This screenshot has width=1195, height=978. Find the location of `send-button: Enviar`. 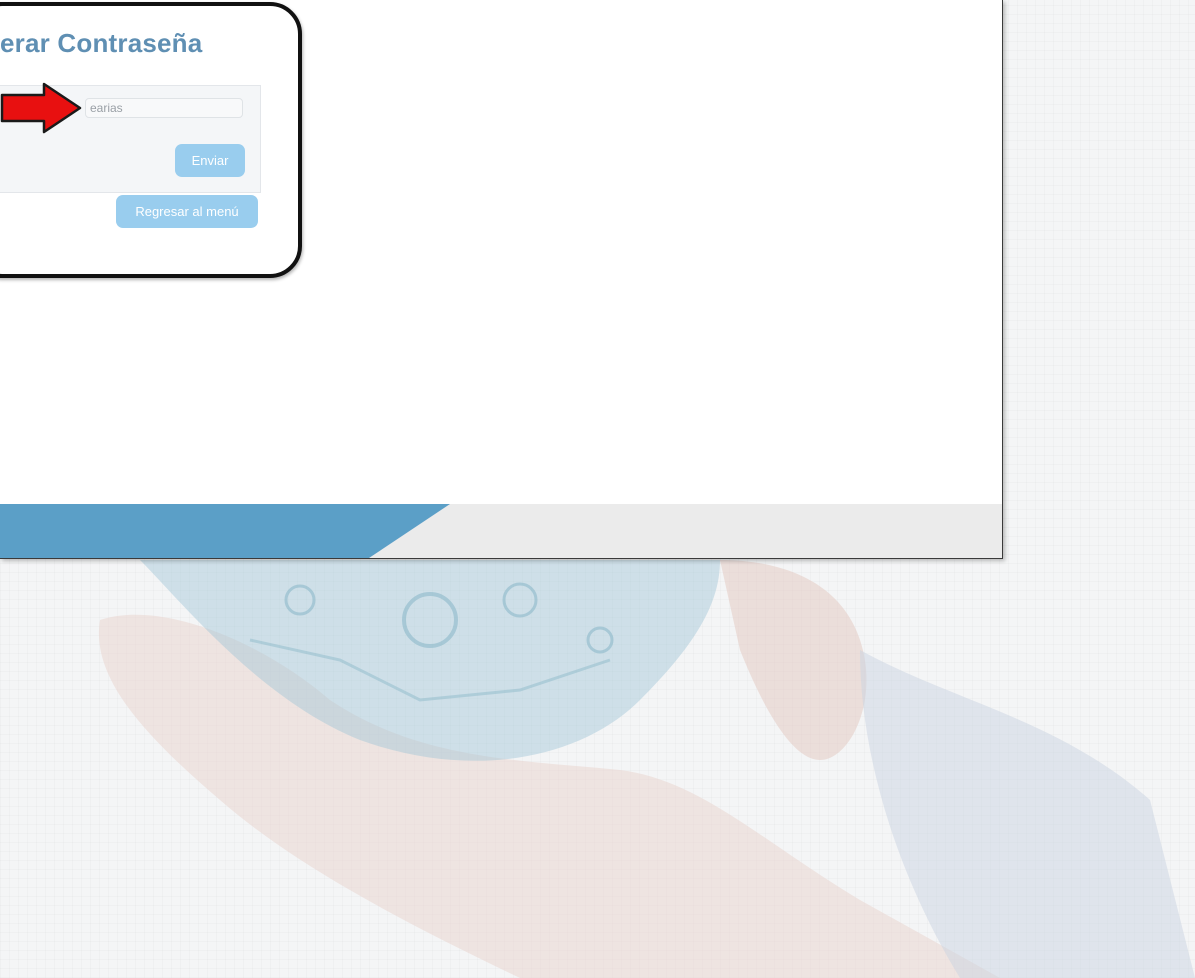

send-button: Enviar is located at coordinates (210, 160).